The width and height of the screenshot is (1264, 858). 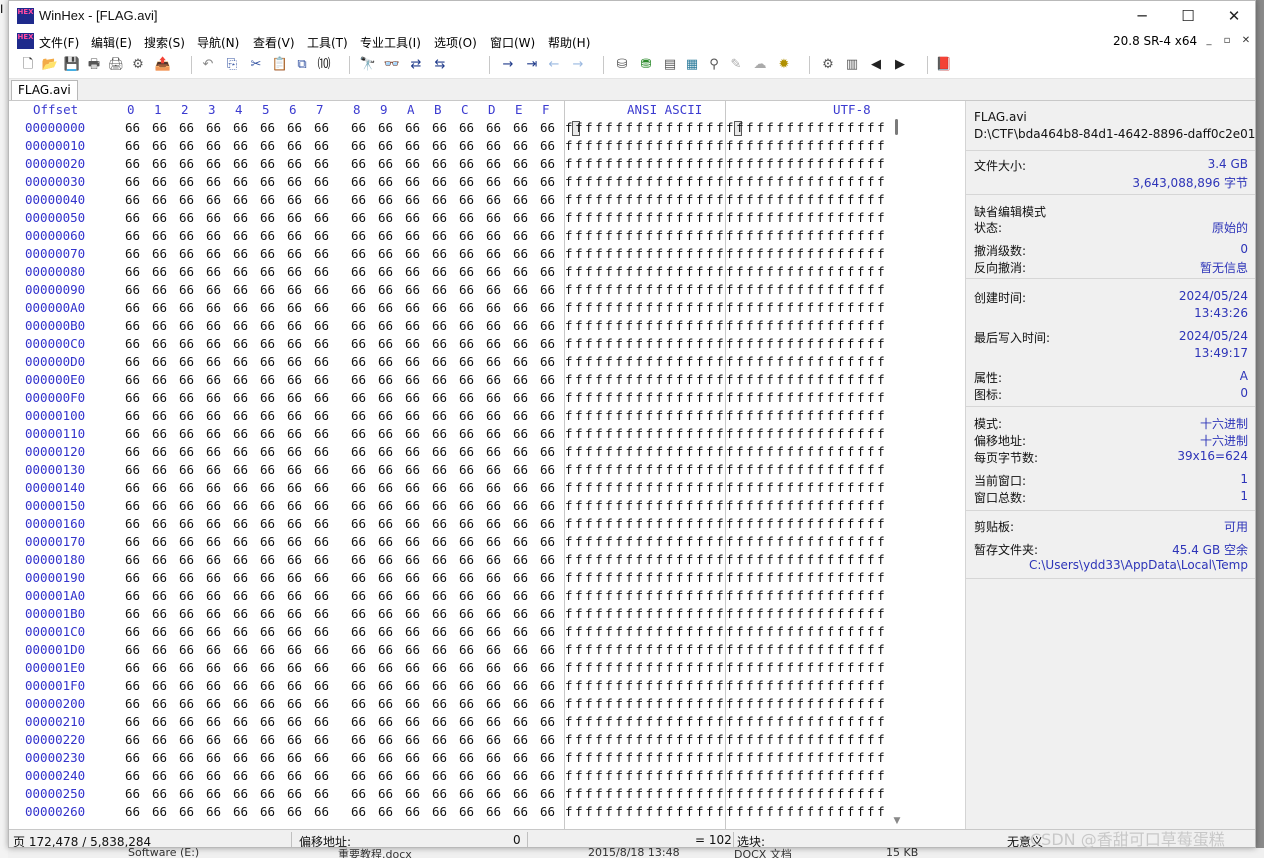 What do you see at coordinates (508, 65) in the screenshot?
I see `goto-offset-icon: →` at bounding box center [508, 65].